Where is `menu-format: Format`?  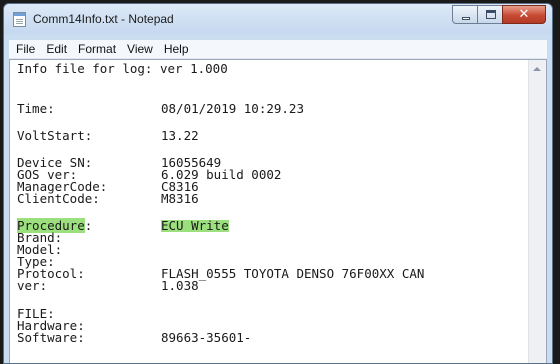
menu-format: Format is located at coordinates (97, 49).